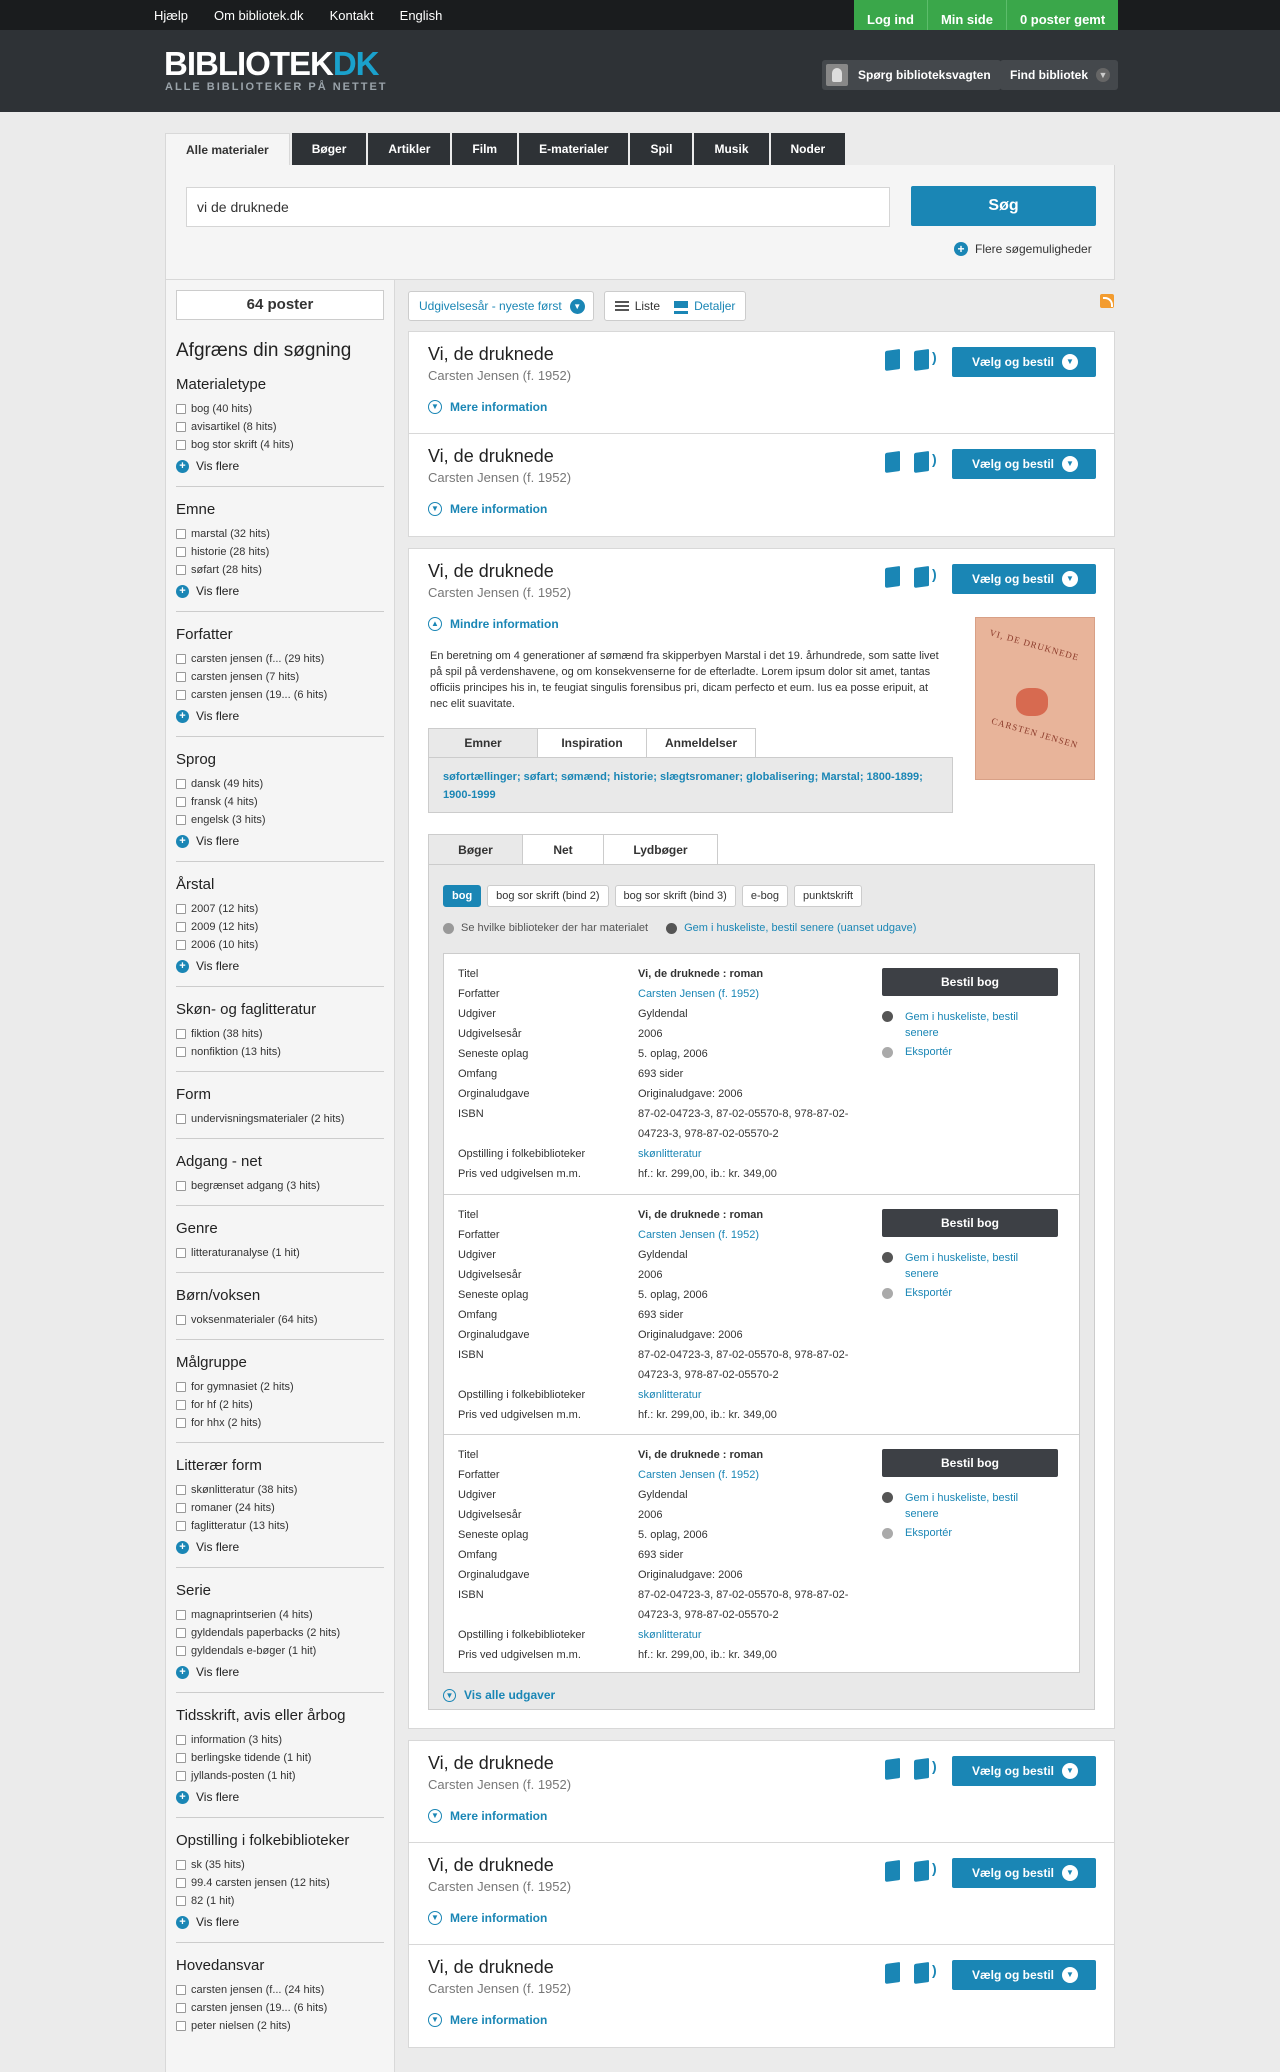 This screenshot has width=1280, height=2072. Describe the element at coordinates (280, 427) in the screenshot. I see `facet-option: avisartikel (8 hits)` at that location.